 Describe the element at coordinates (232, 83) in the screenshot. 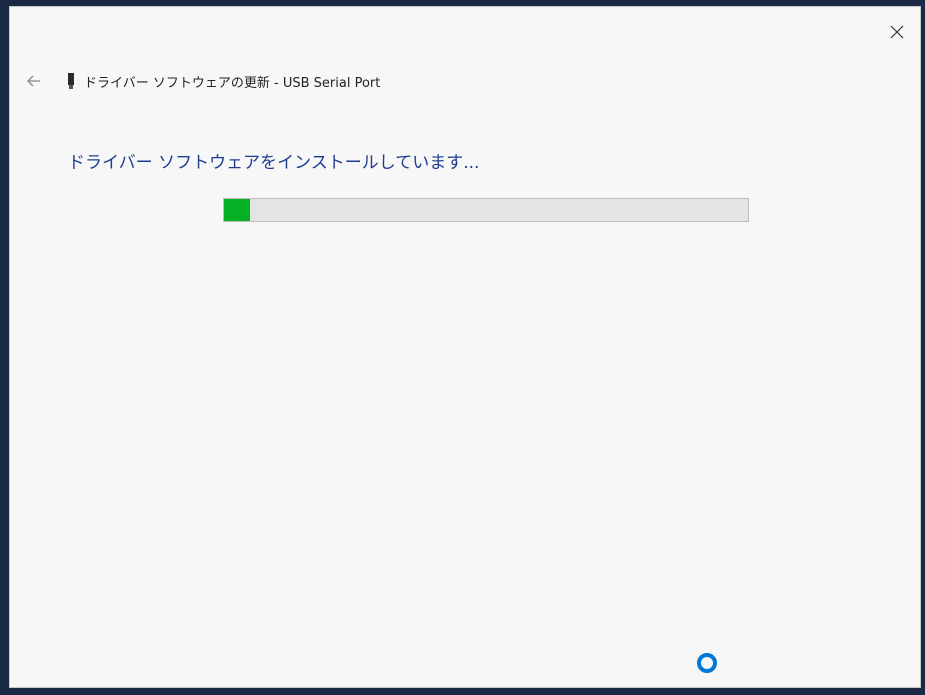

I see `window-title: ドライバー ソフトウェアの更新 - USB Serial Port` at that location.